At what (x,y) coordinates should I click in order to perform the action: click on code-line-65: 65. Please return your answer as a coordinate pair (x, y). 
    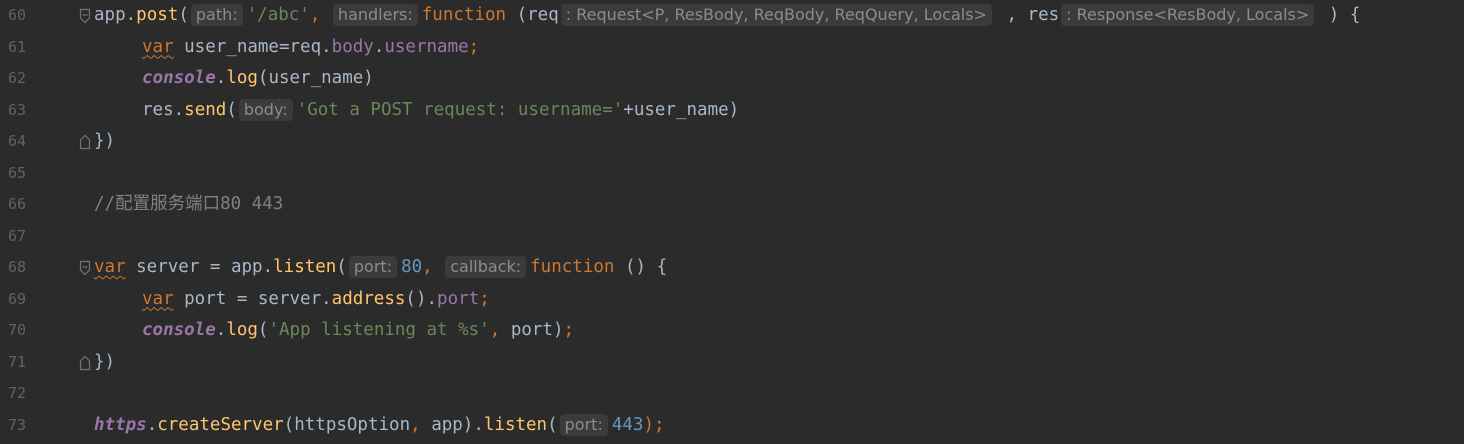
    Looking at the image, I should click on (732, 174).